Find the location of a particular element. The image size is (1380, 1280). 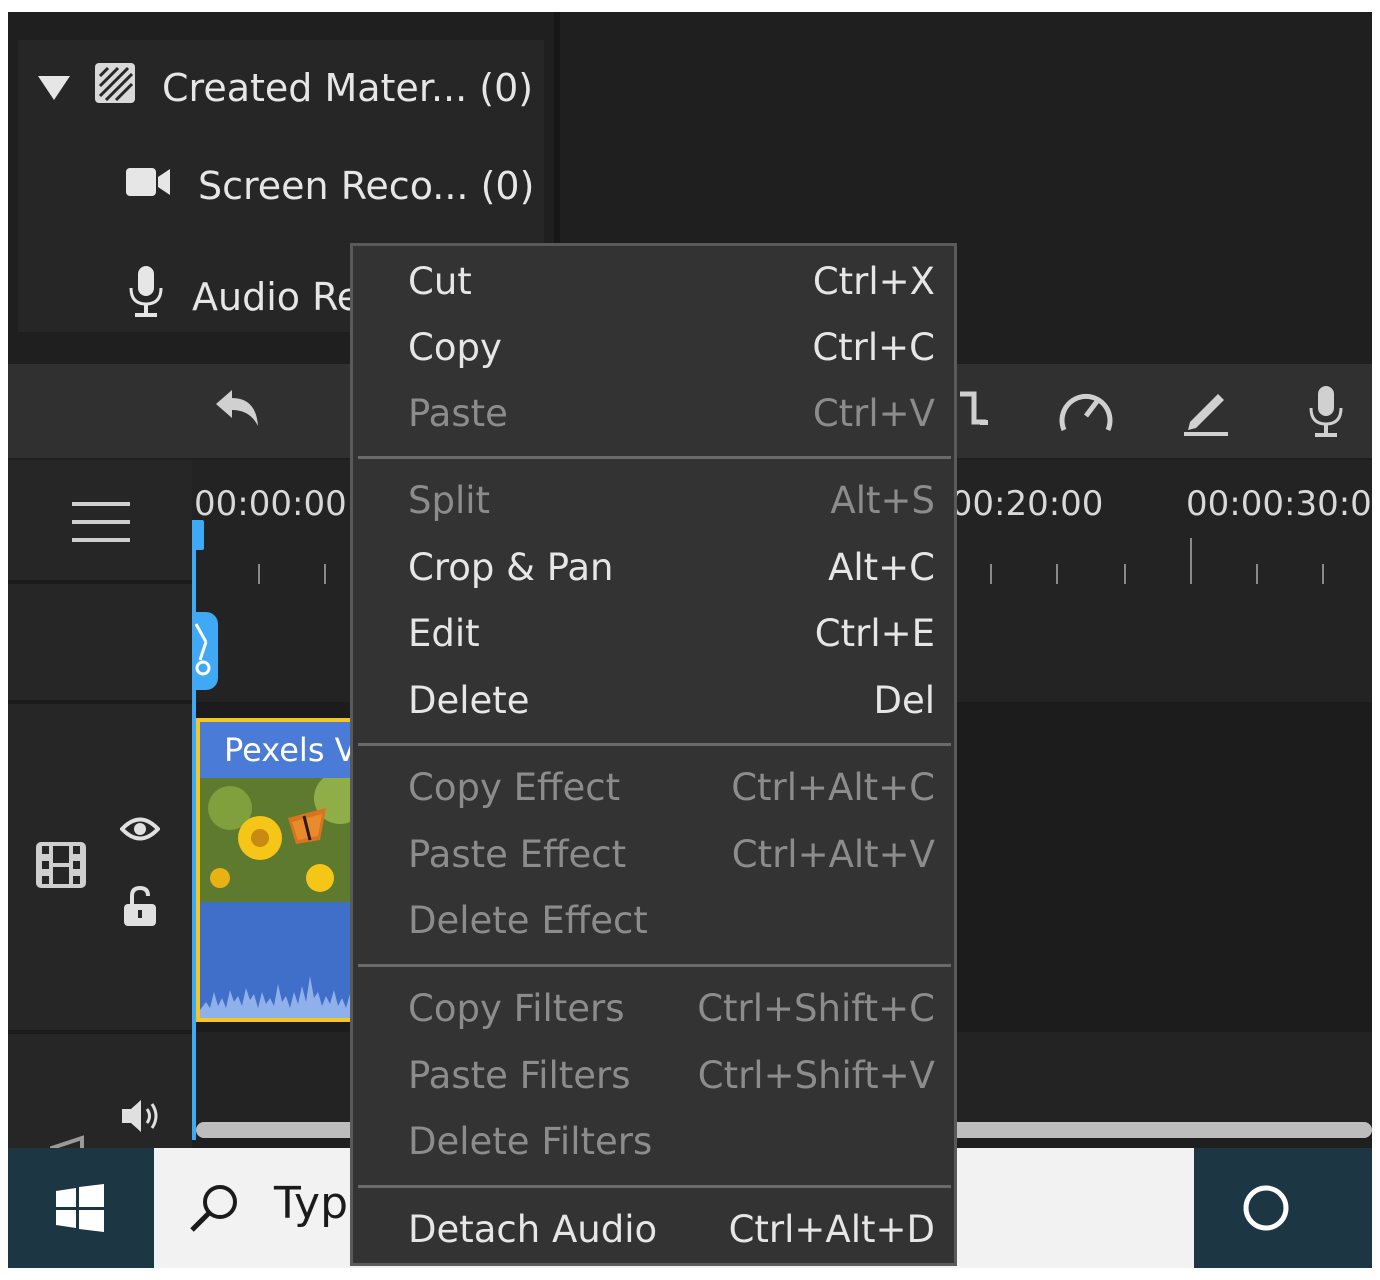

search-icon is located at coordinates (214, 1210).